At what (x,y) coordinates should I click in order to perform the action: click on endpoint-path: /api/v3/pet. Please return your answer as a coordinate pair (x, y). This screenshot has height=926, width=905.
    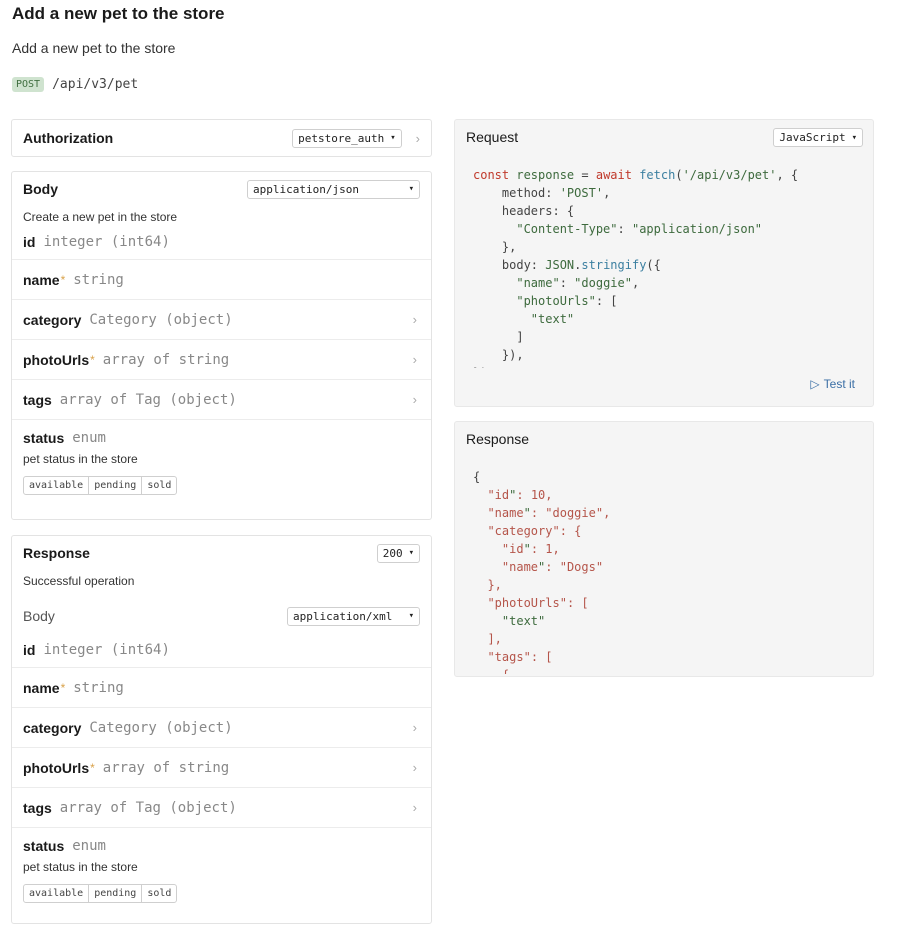
    Looking at the image, I should click on (95, 84).